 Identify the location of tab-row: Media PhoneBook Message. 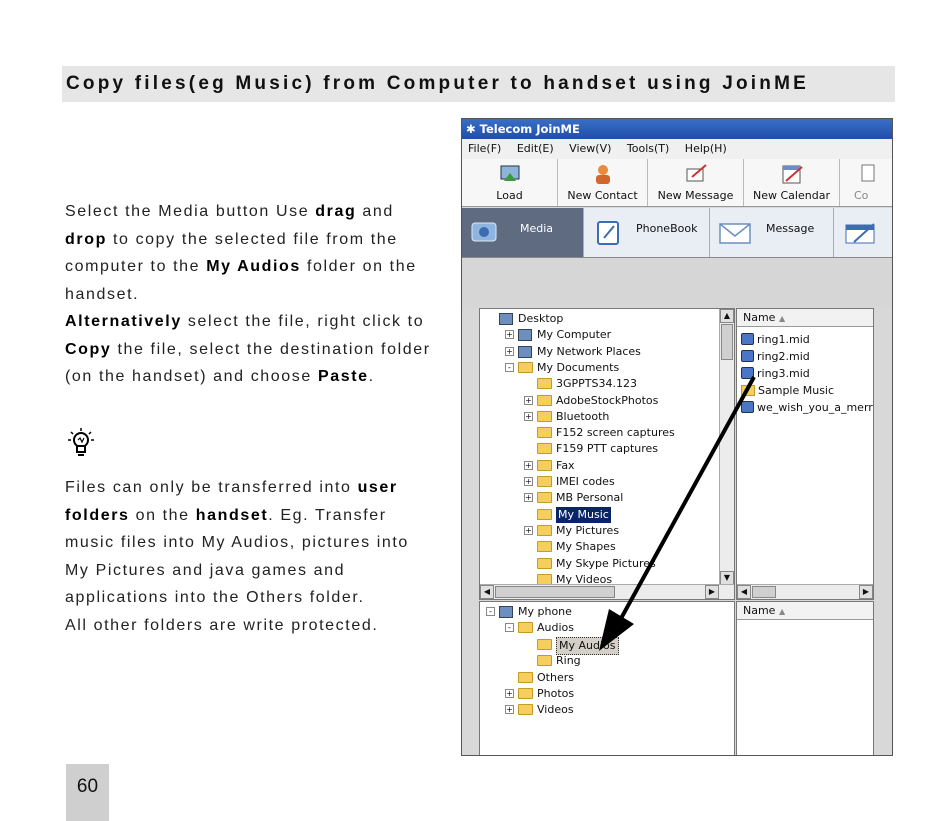
(677, 233).